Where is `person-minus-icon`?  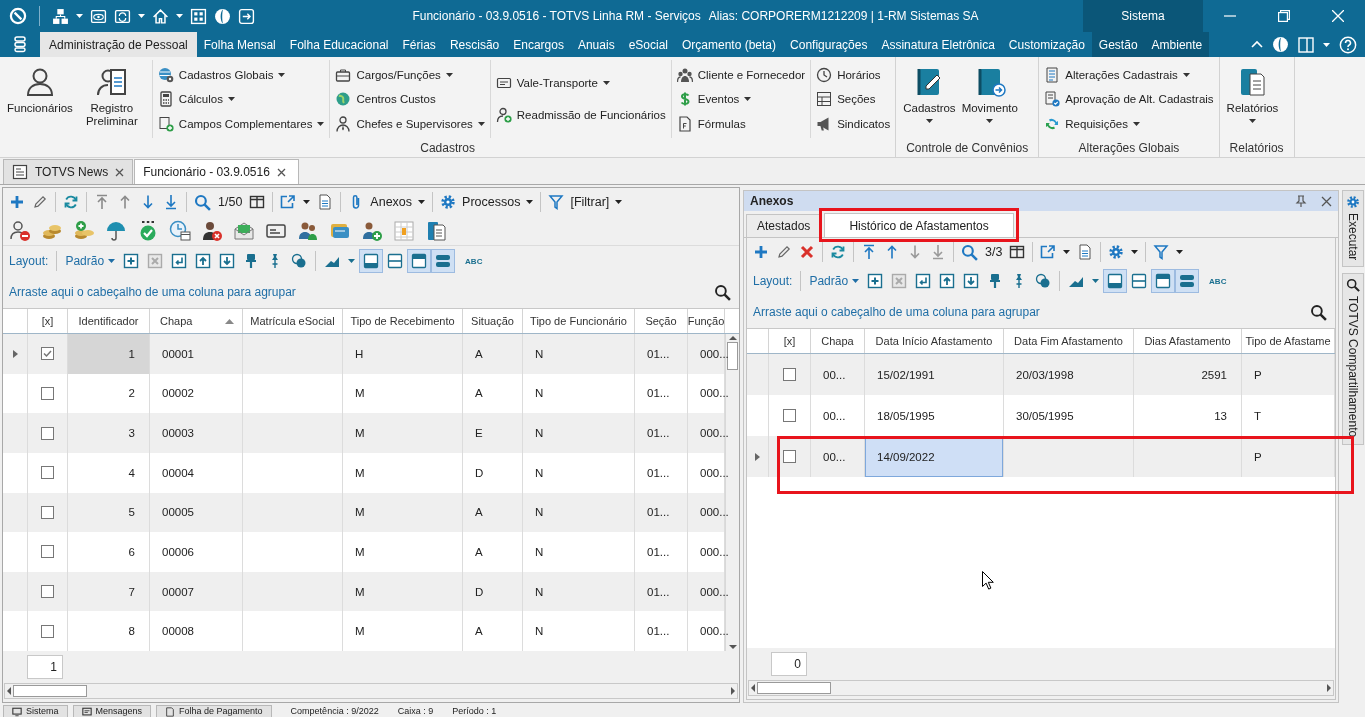
person-minus-icon is located at coordinates (20, 230).